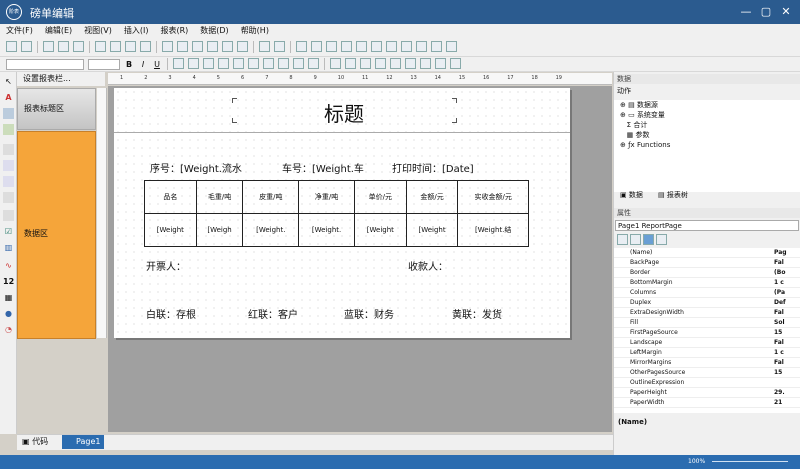 This screenshot has height=469, width=800. Describe the element at coordinates (8, 129) in the screenshot. I see `band-object-icon` at that location.